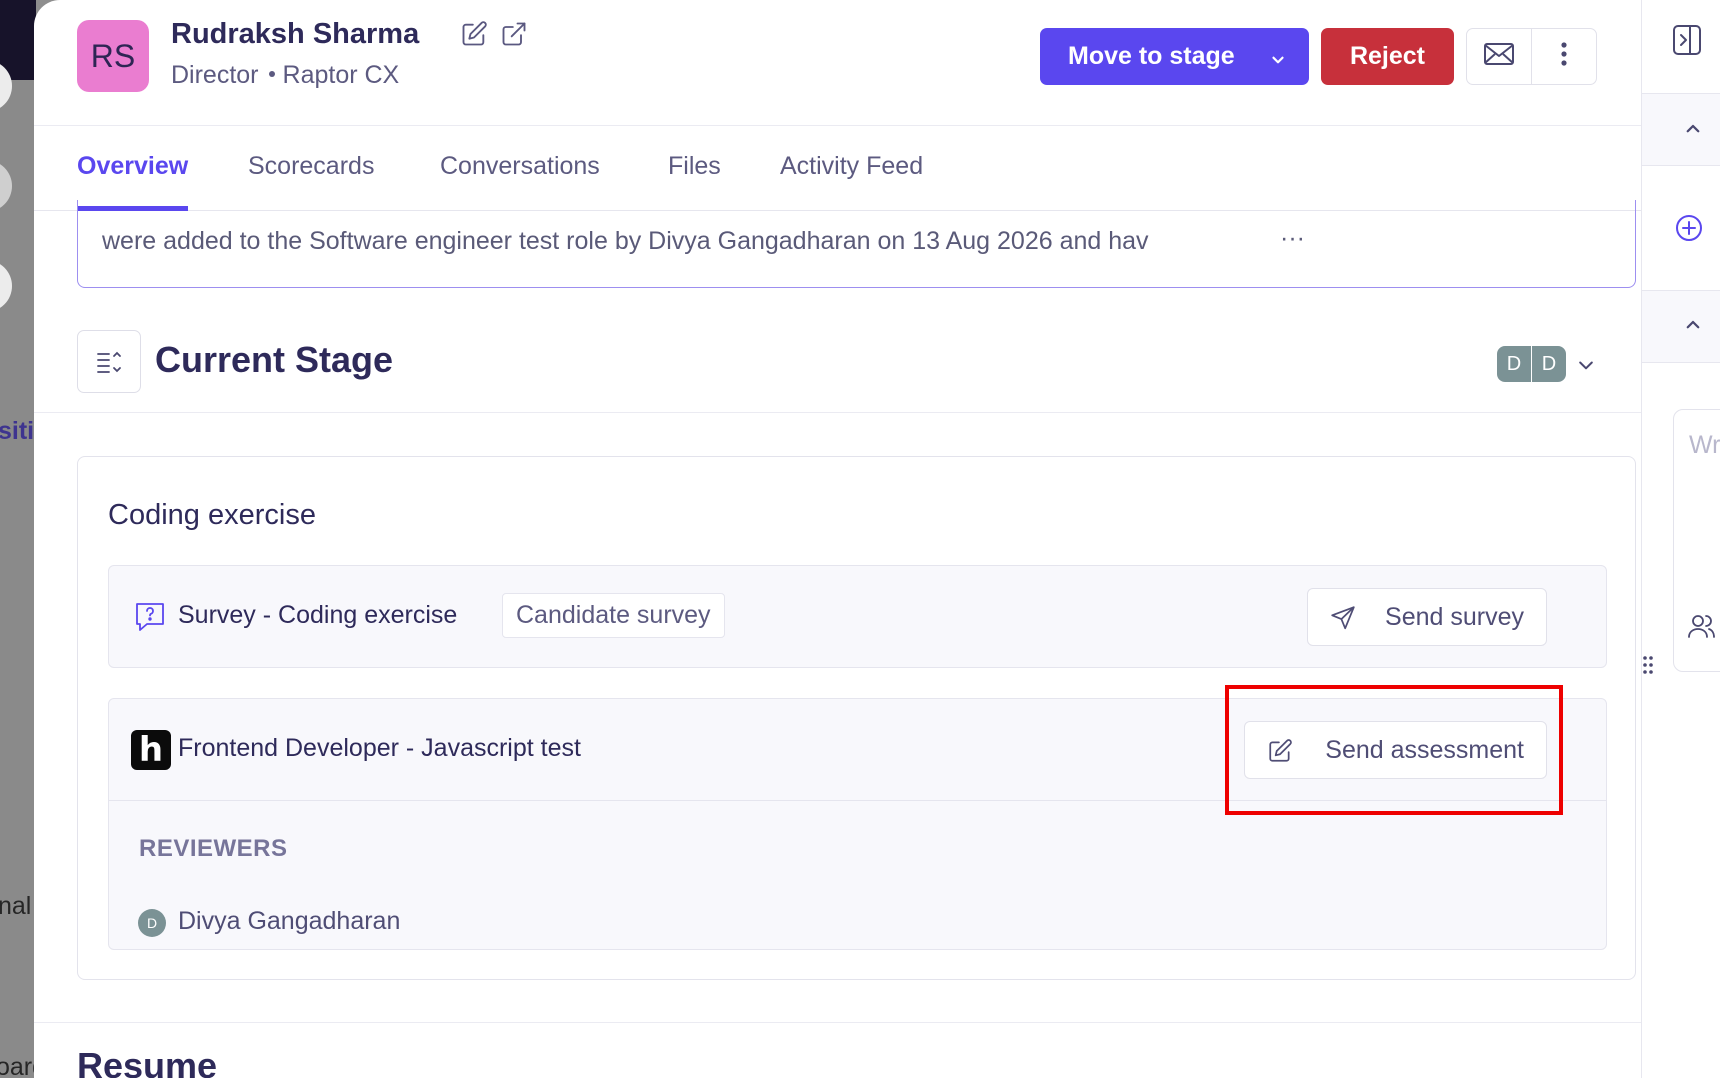  What do you see at coordinates (151, 750) in the screenshot?
I see `hackerearth-logo: h` at bounding box center [151, 750].